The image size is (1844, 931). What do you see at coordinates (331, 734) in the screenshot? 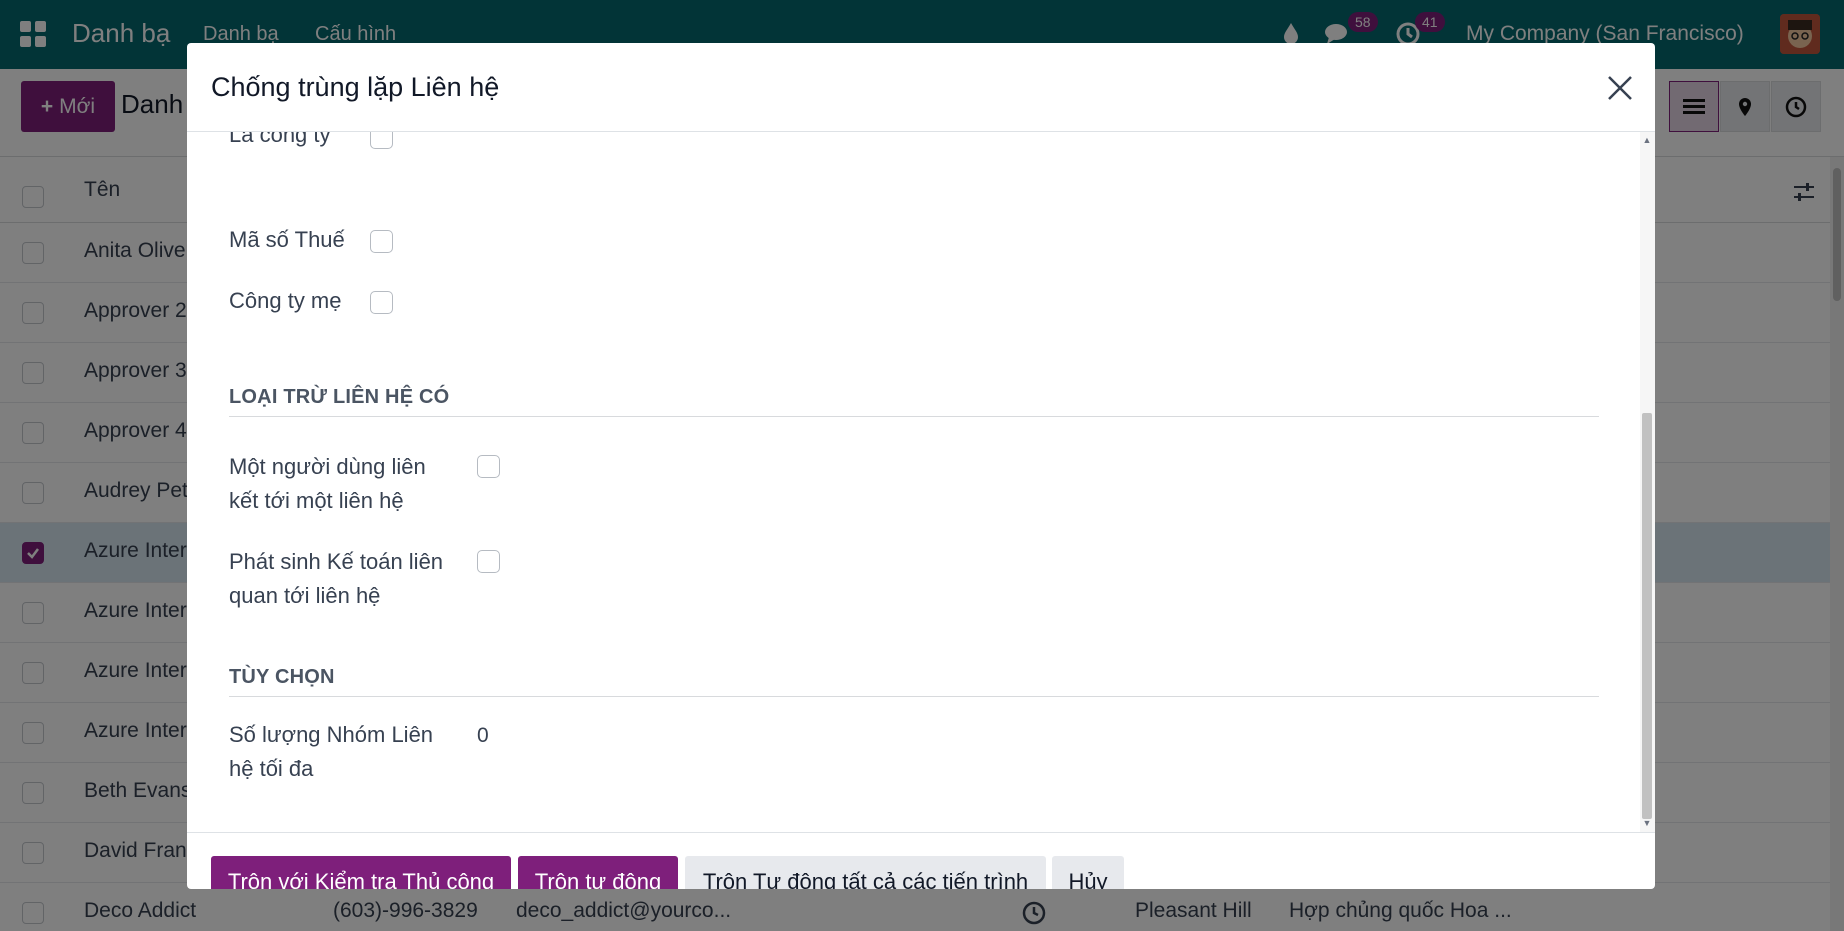
I see `max-groups-label-line1: Số lượng Nhóm Liên` at bounding box center [331, 734].